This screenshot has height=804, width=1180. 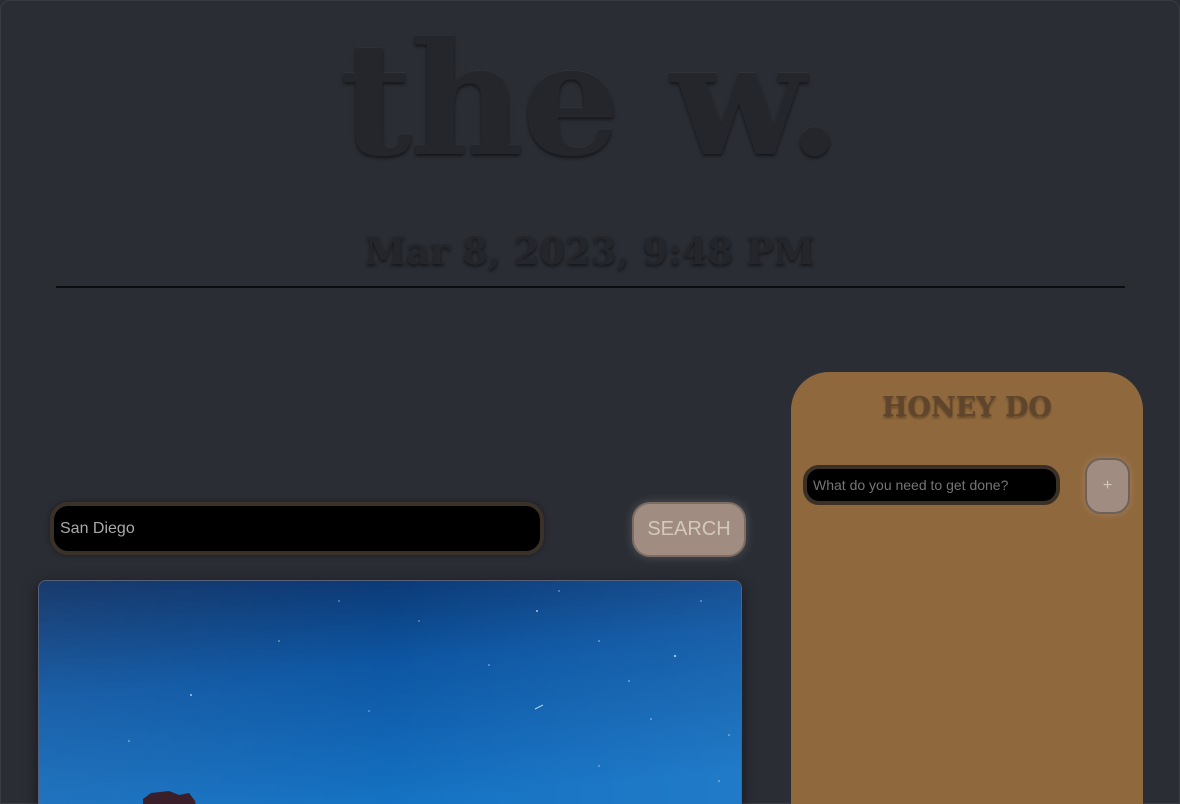 What do you see at coordinates (1107, 486) in the screenshot?
I see `add-todo-button: +` at bounding box center [1107, 486].